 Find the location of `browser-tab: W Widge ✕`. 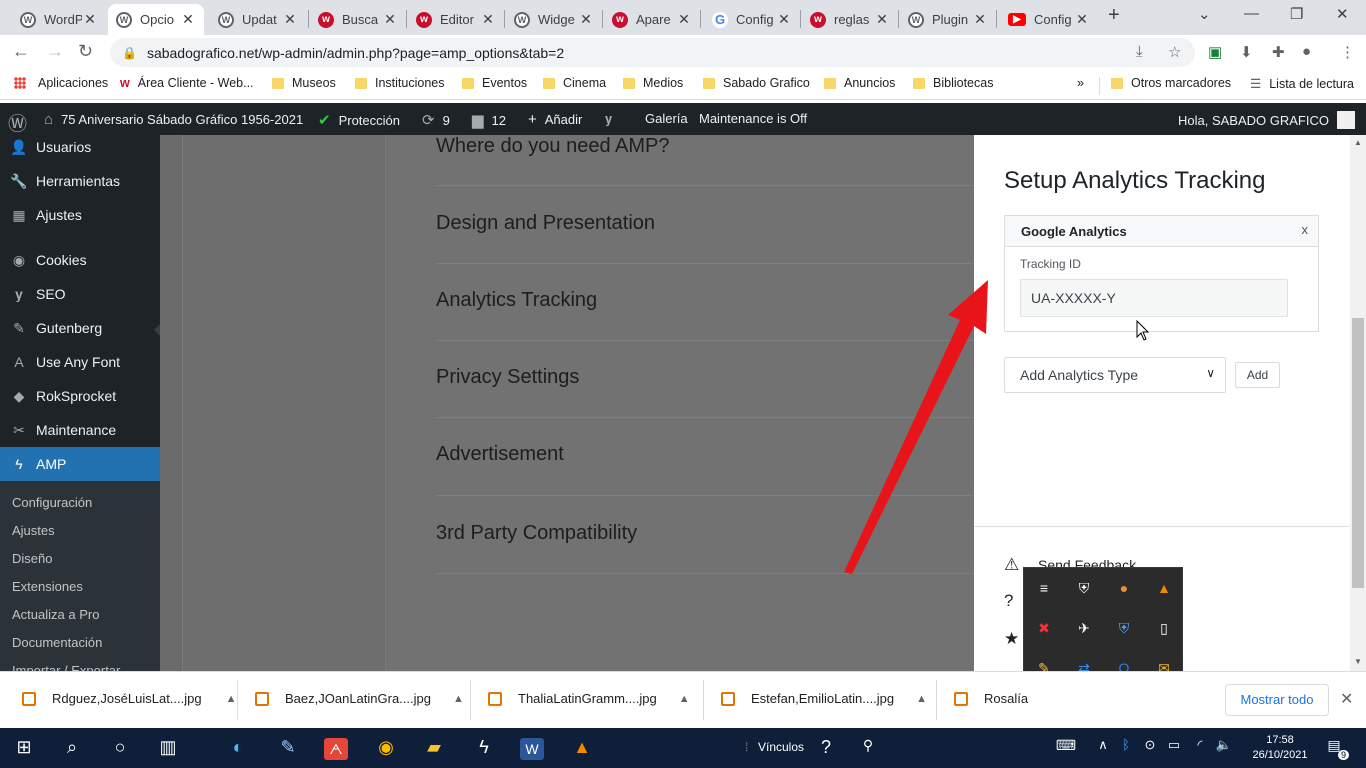

browser-tab: W Widge ✕ is located at coordinates (554, 19).